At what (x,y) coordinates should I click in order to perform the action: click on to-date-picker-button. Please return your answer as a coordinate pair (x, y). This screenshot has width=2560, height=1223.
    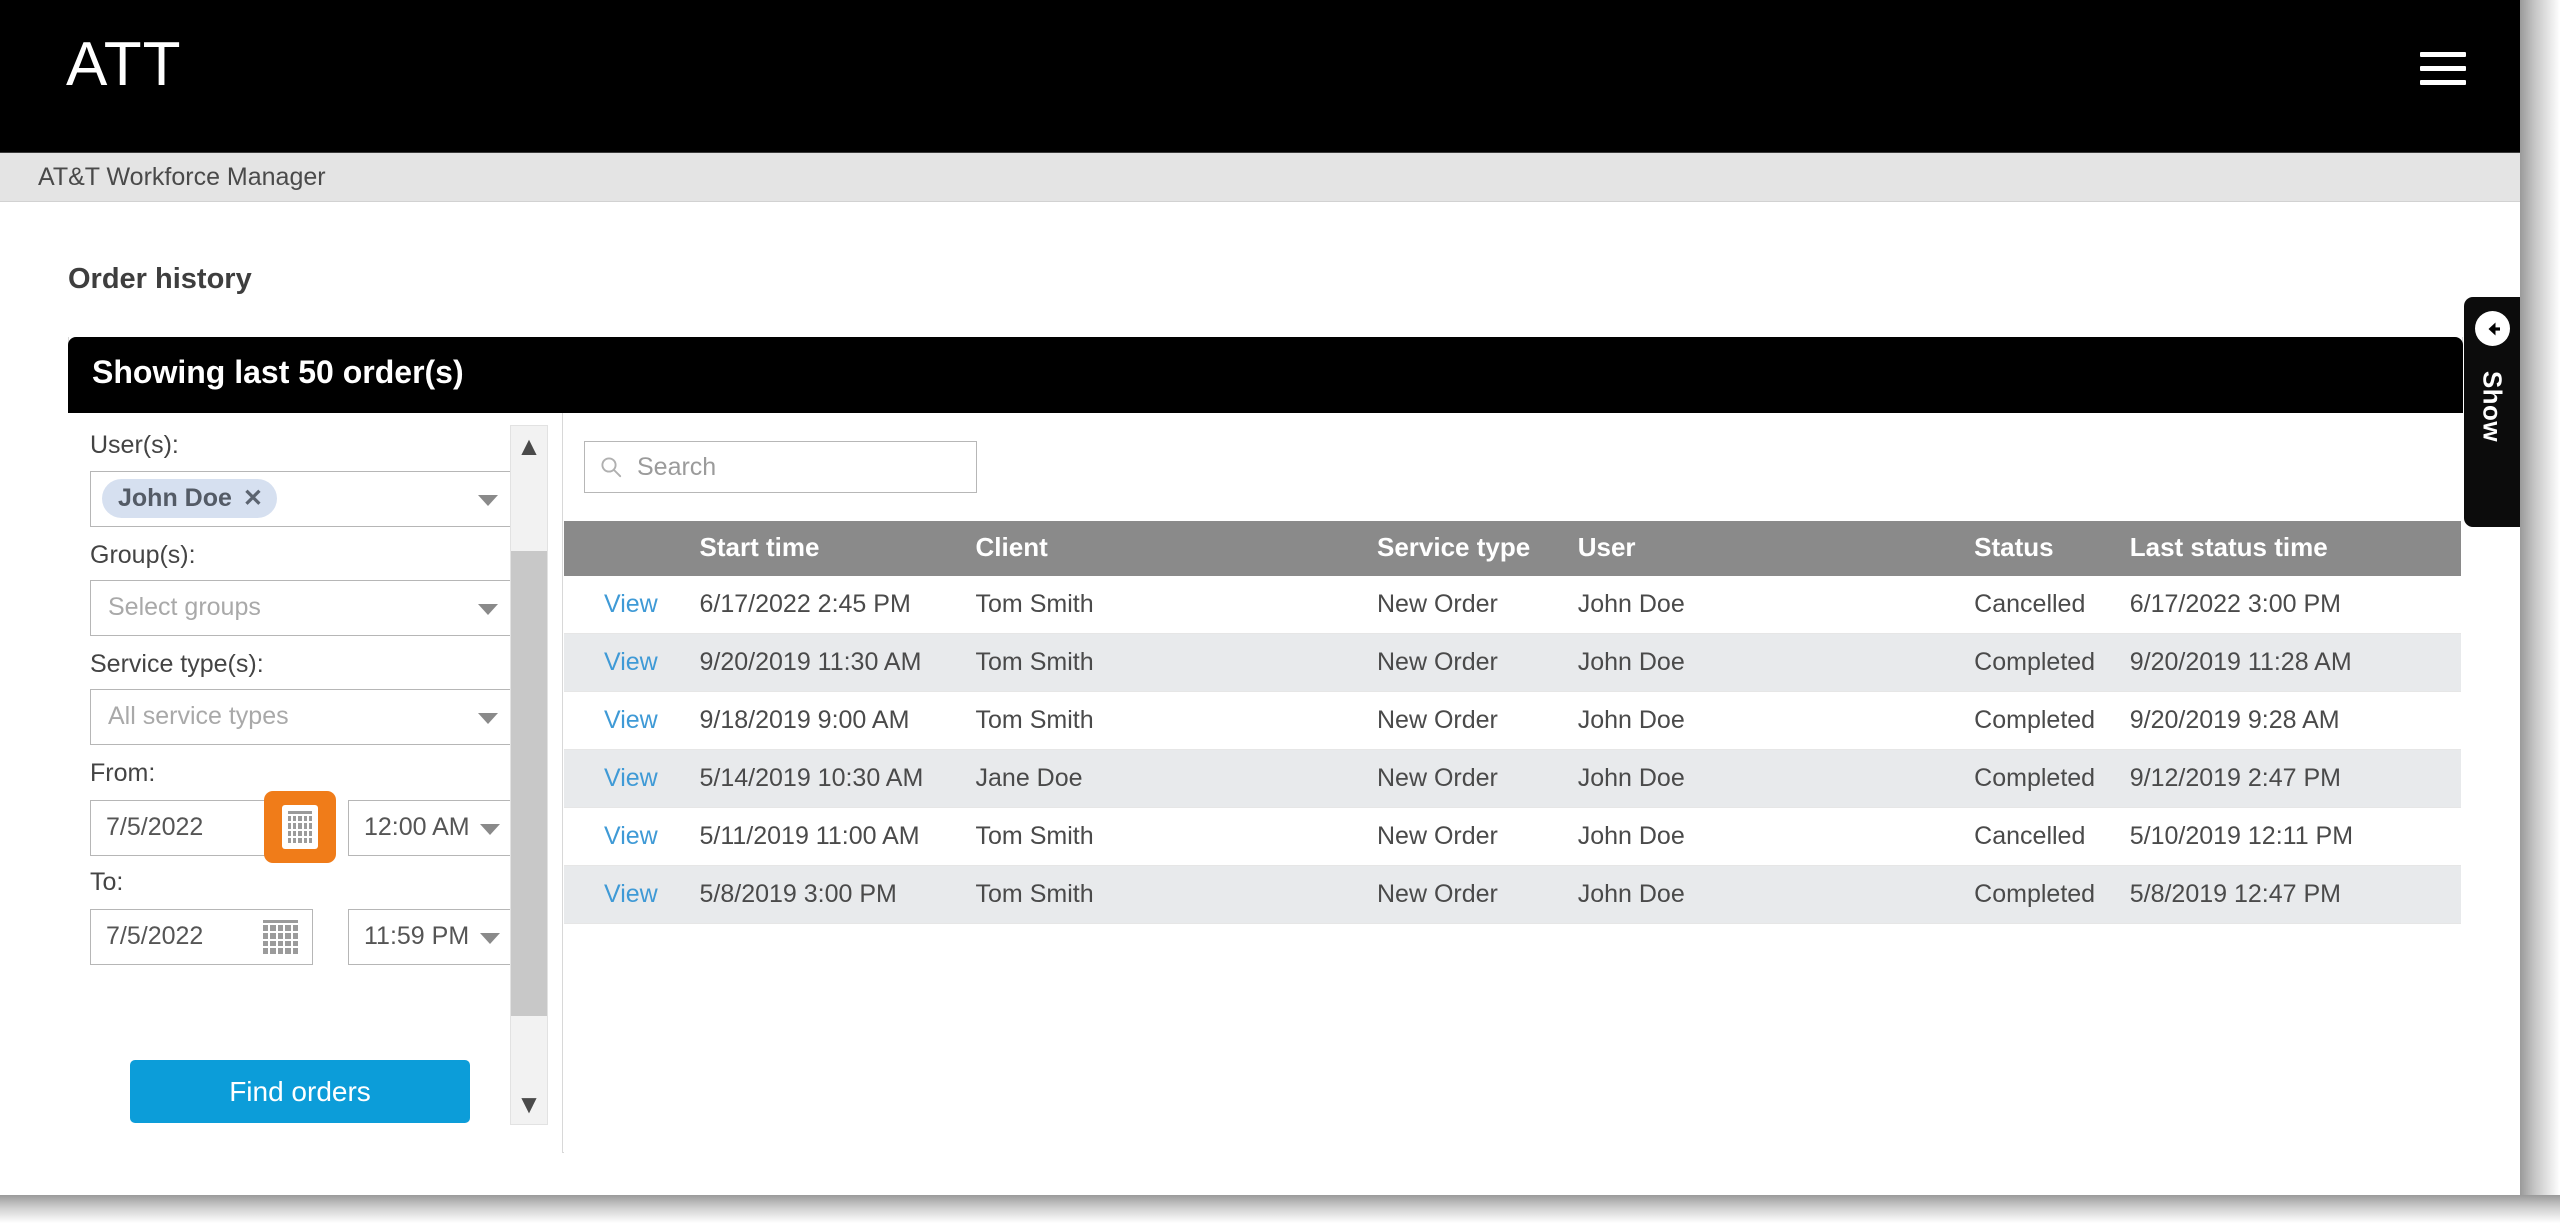
    Looking at the image, I should click on (280, 937).